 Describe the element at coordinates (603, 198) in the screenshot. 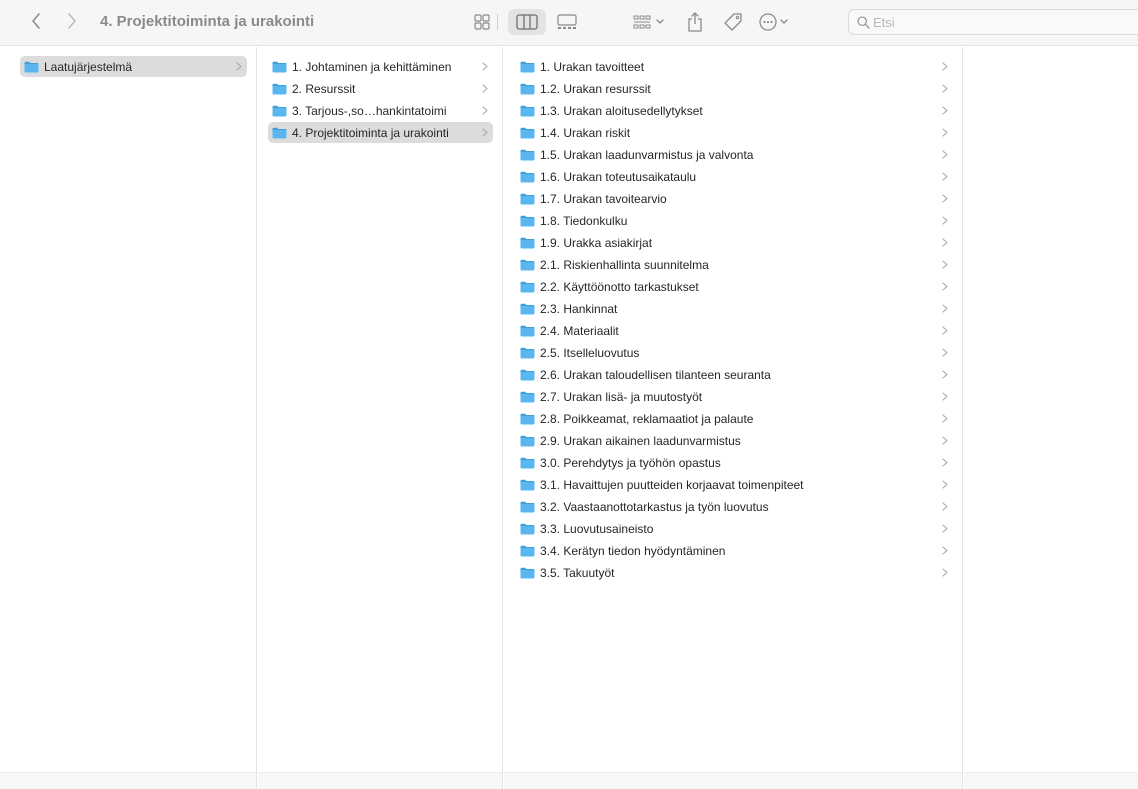

I see `folder-label: 1.7. Urakan tavoitearvio` at that location.